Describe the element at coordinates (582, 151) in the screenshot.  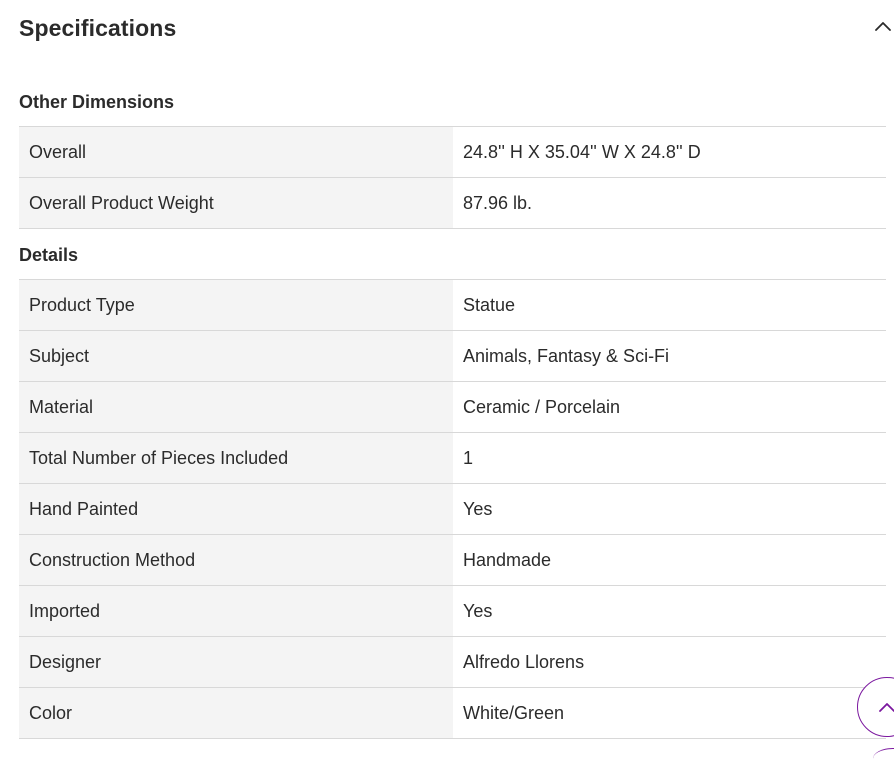
I see `spec-value: 24.8'' H X 35.04'' W X 24.8'' D` at that location.